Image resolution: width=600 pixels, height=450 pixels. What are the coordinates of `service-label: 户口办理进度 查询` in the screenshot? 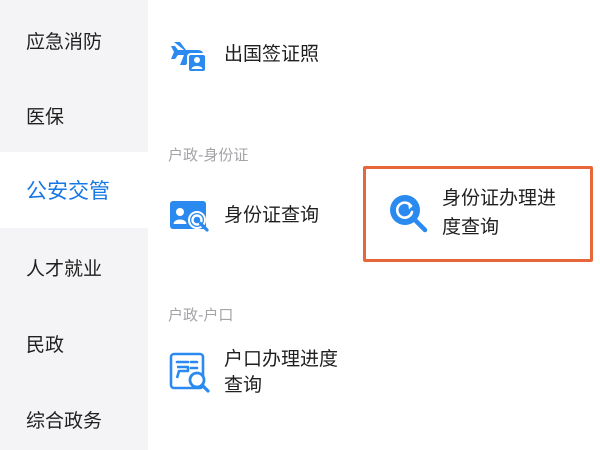 It's located at (281, 372).